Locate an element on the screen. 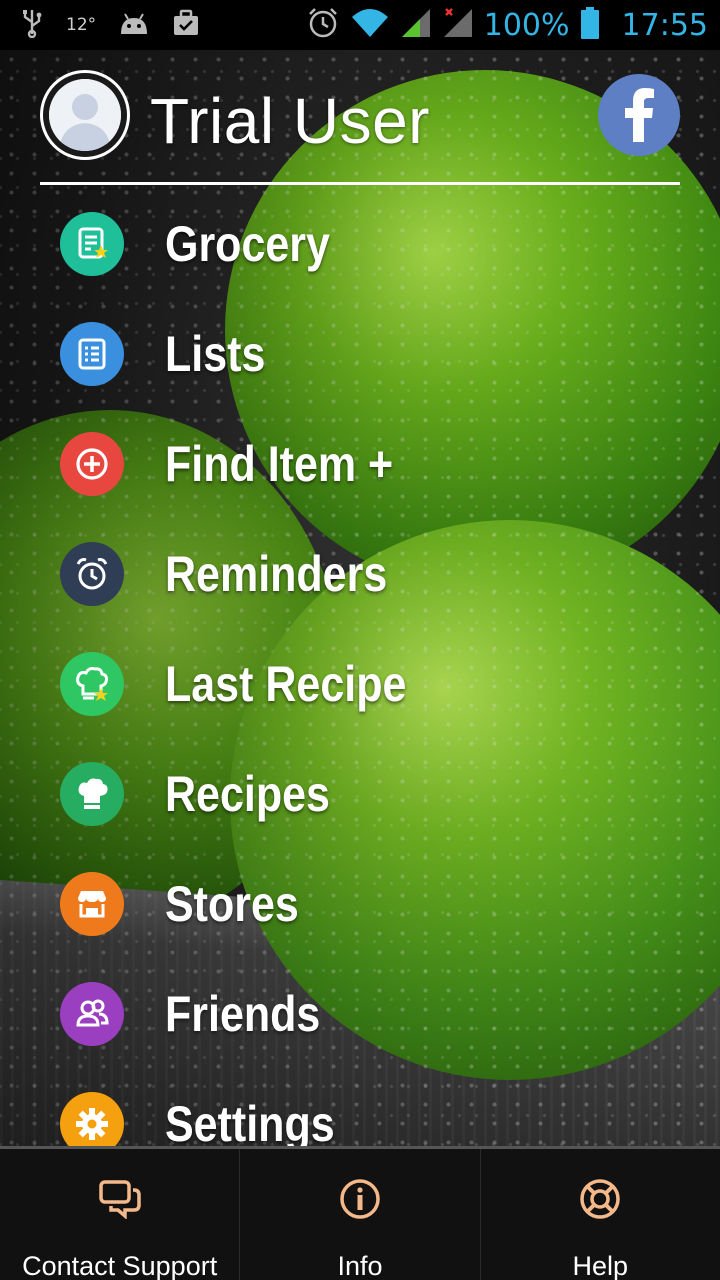 Image resolution: width=720 pixels, height=1280 pixels. chef-hat-icon is located at coordinates (92, 794).